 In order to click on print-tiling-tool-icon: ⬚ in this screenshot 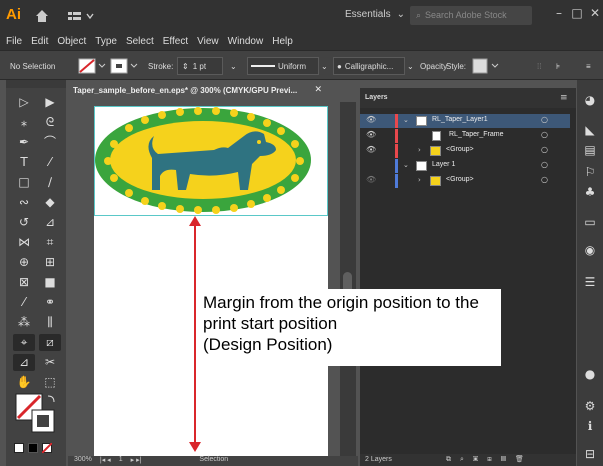, I will do `click(50, 382)`.